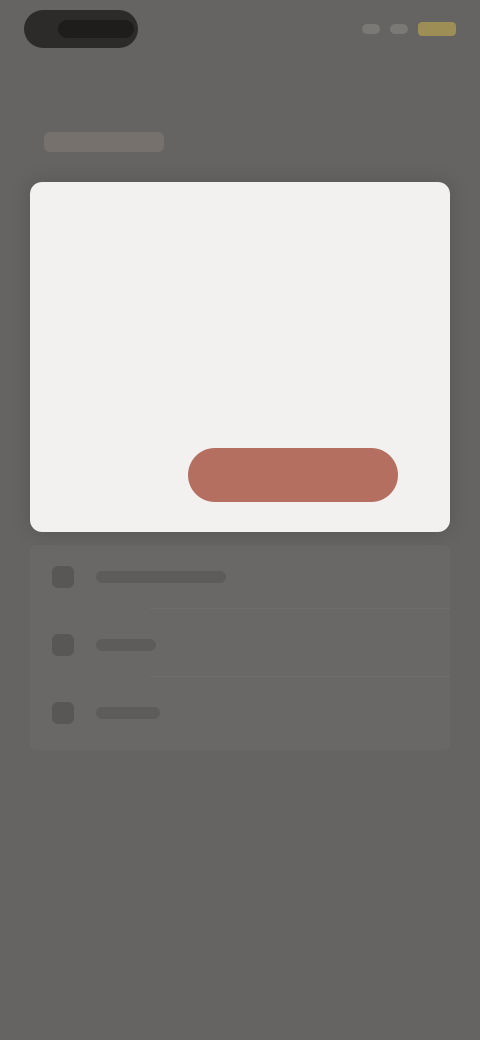  What do you see at coordinates (63, 645) in the screenshot?
I see `star-icon` at bounding box center [63, 645].